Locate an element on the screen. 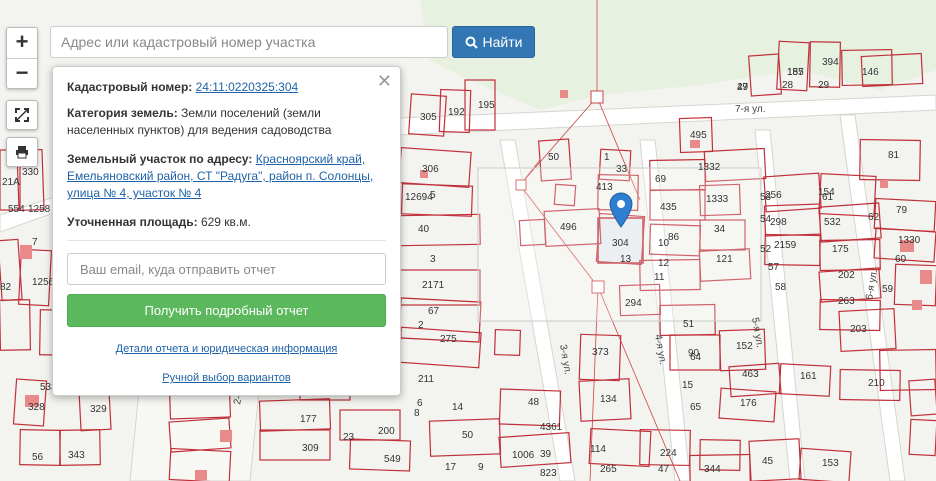 The image size is (936, 481). parcel-label: 373 is located at coordinates (600, 352).